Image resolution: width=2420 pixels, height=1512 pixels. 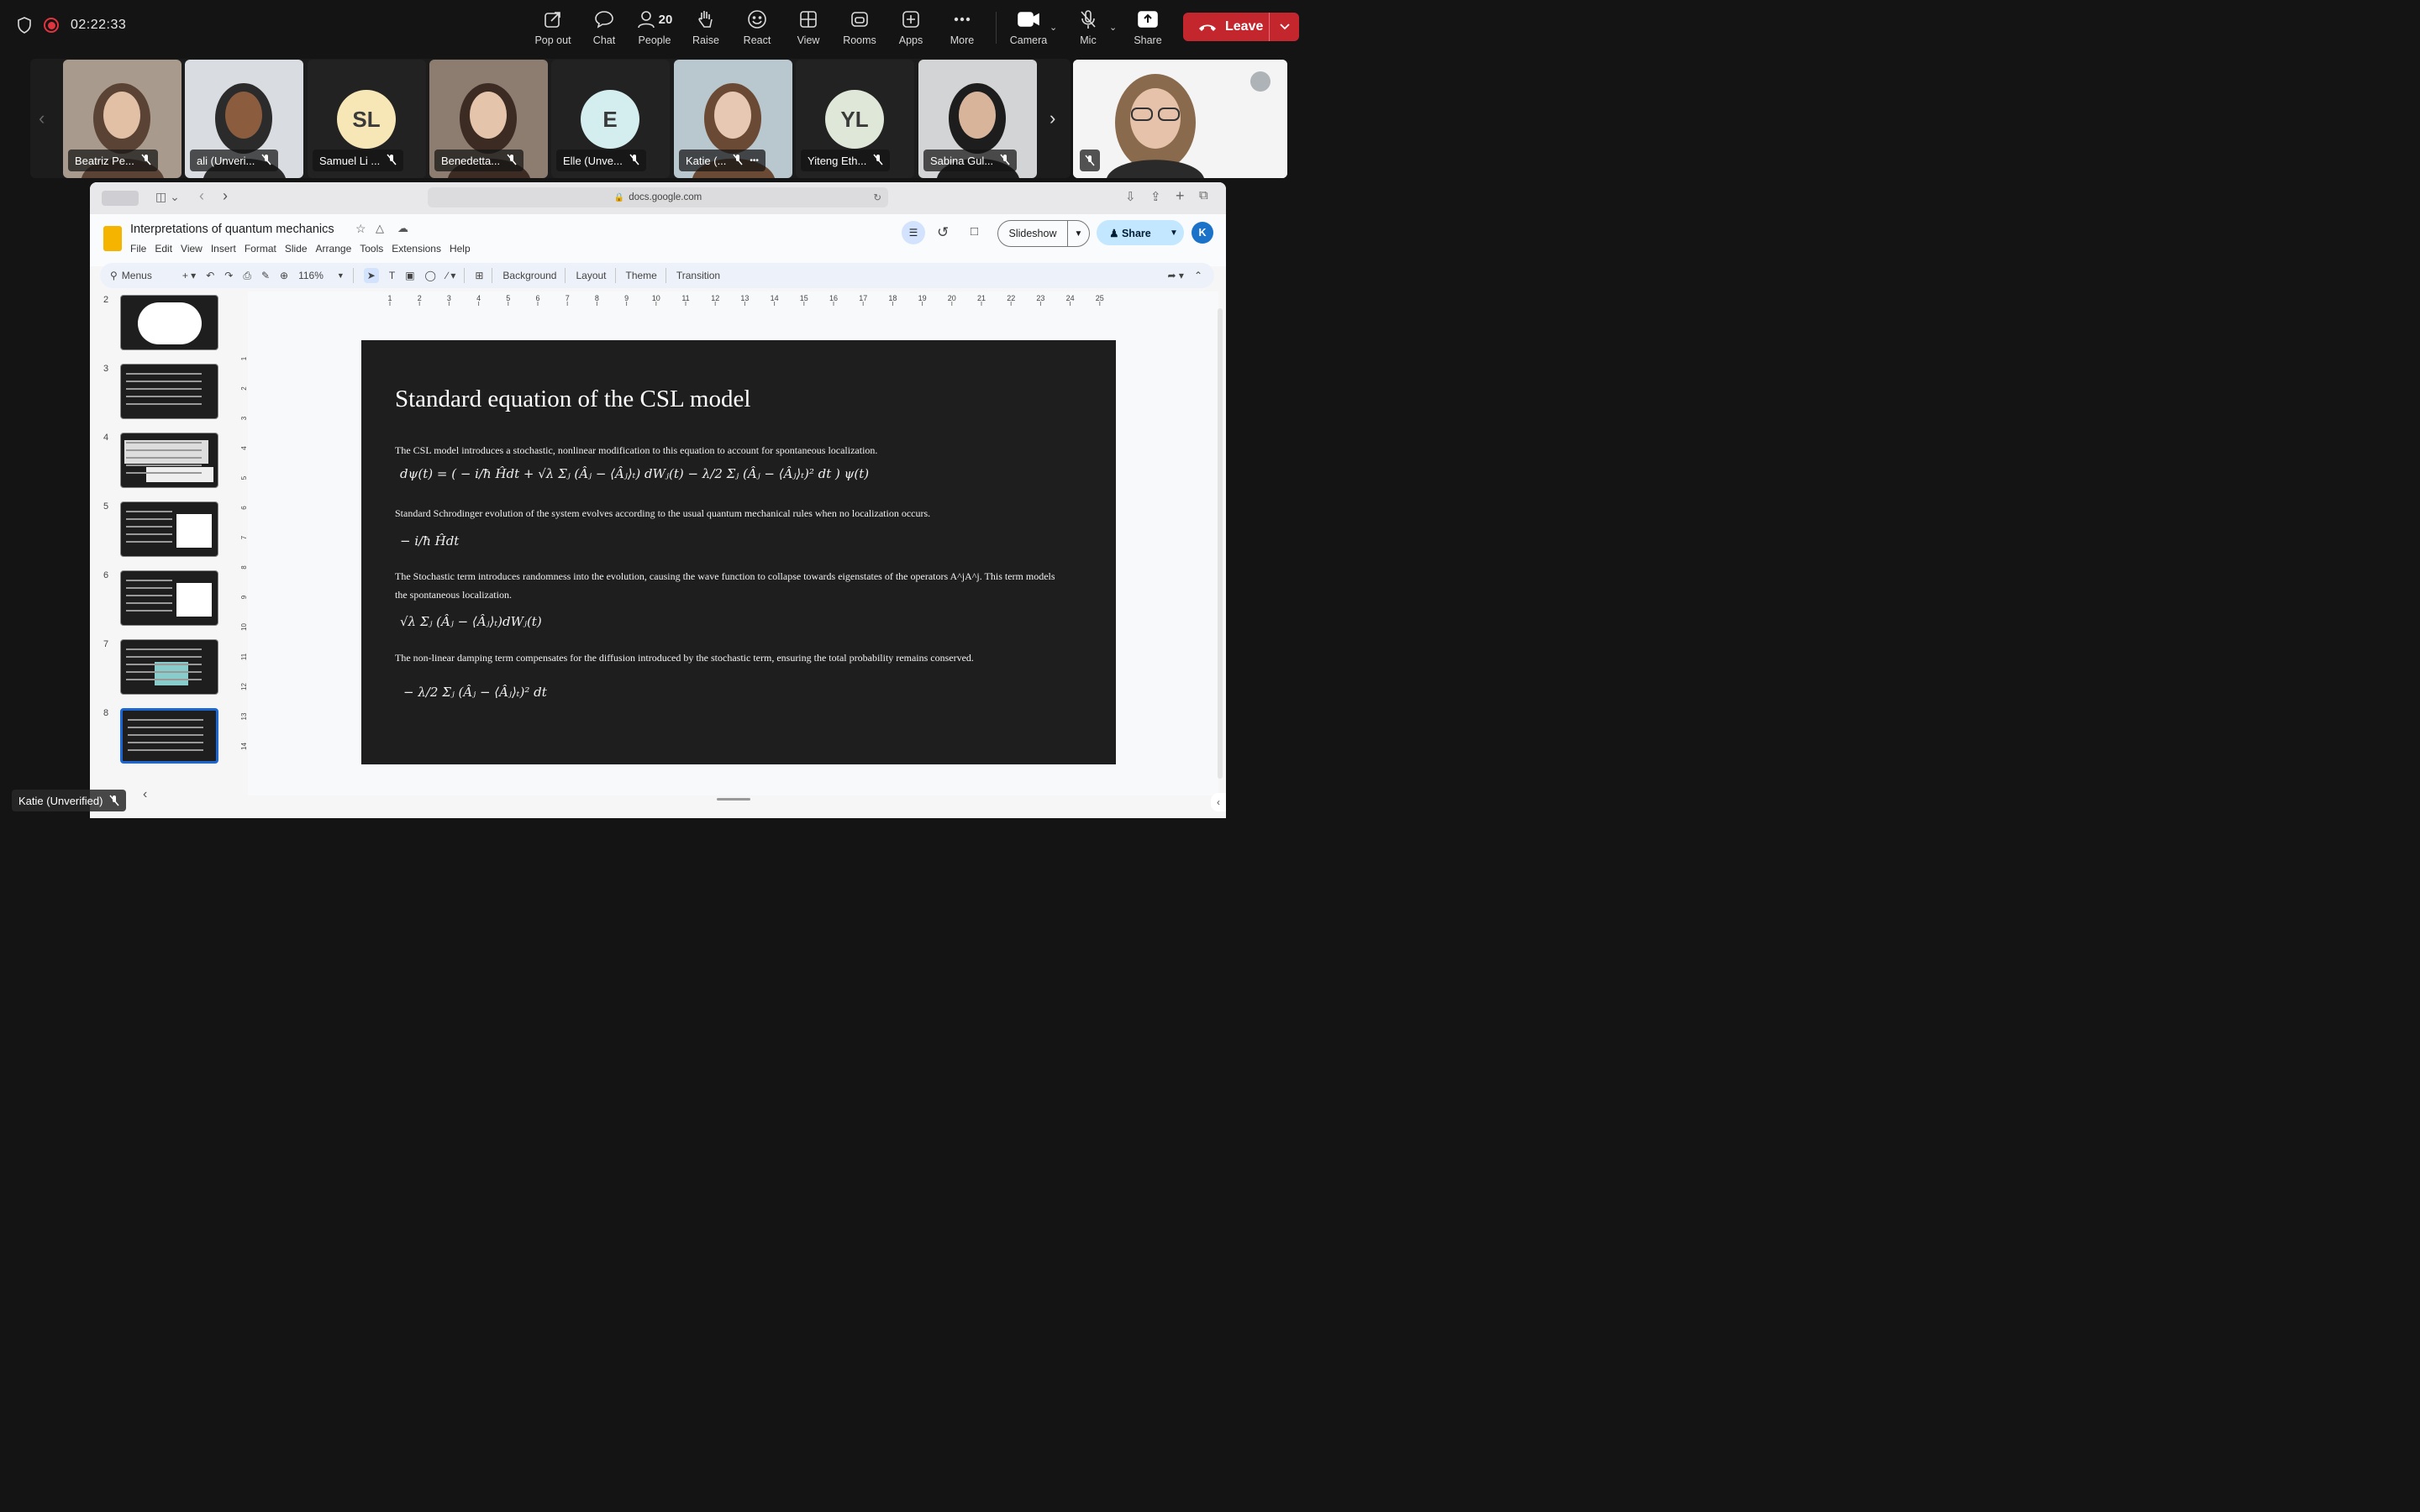 What do you see at coordinates (913, 232) in the screenshot?
I see `present-chat-icon: ☰` at bounding box center [913, 232].